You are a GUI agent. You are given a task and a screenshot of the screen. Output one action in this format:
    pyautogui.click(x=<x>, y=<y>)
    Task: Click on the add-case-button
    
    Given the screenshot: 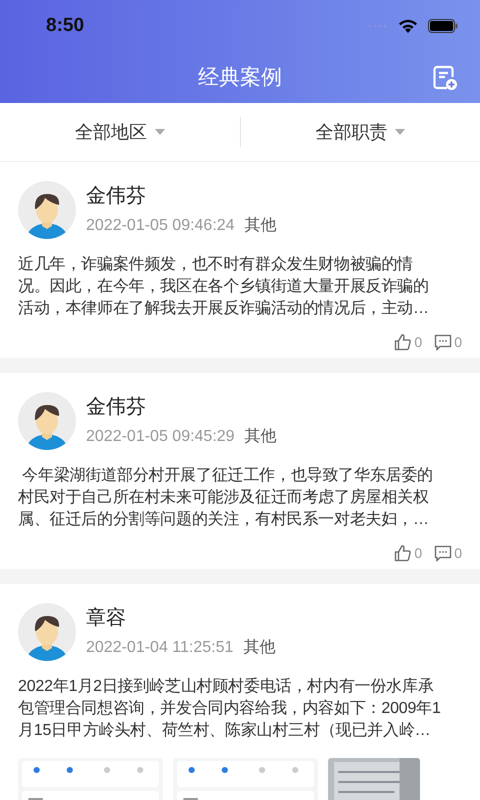 What is the action you would take?
    pyautogui.click(x=445, y=78)
    